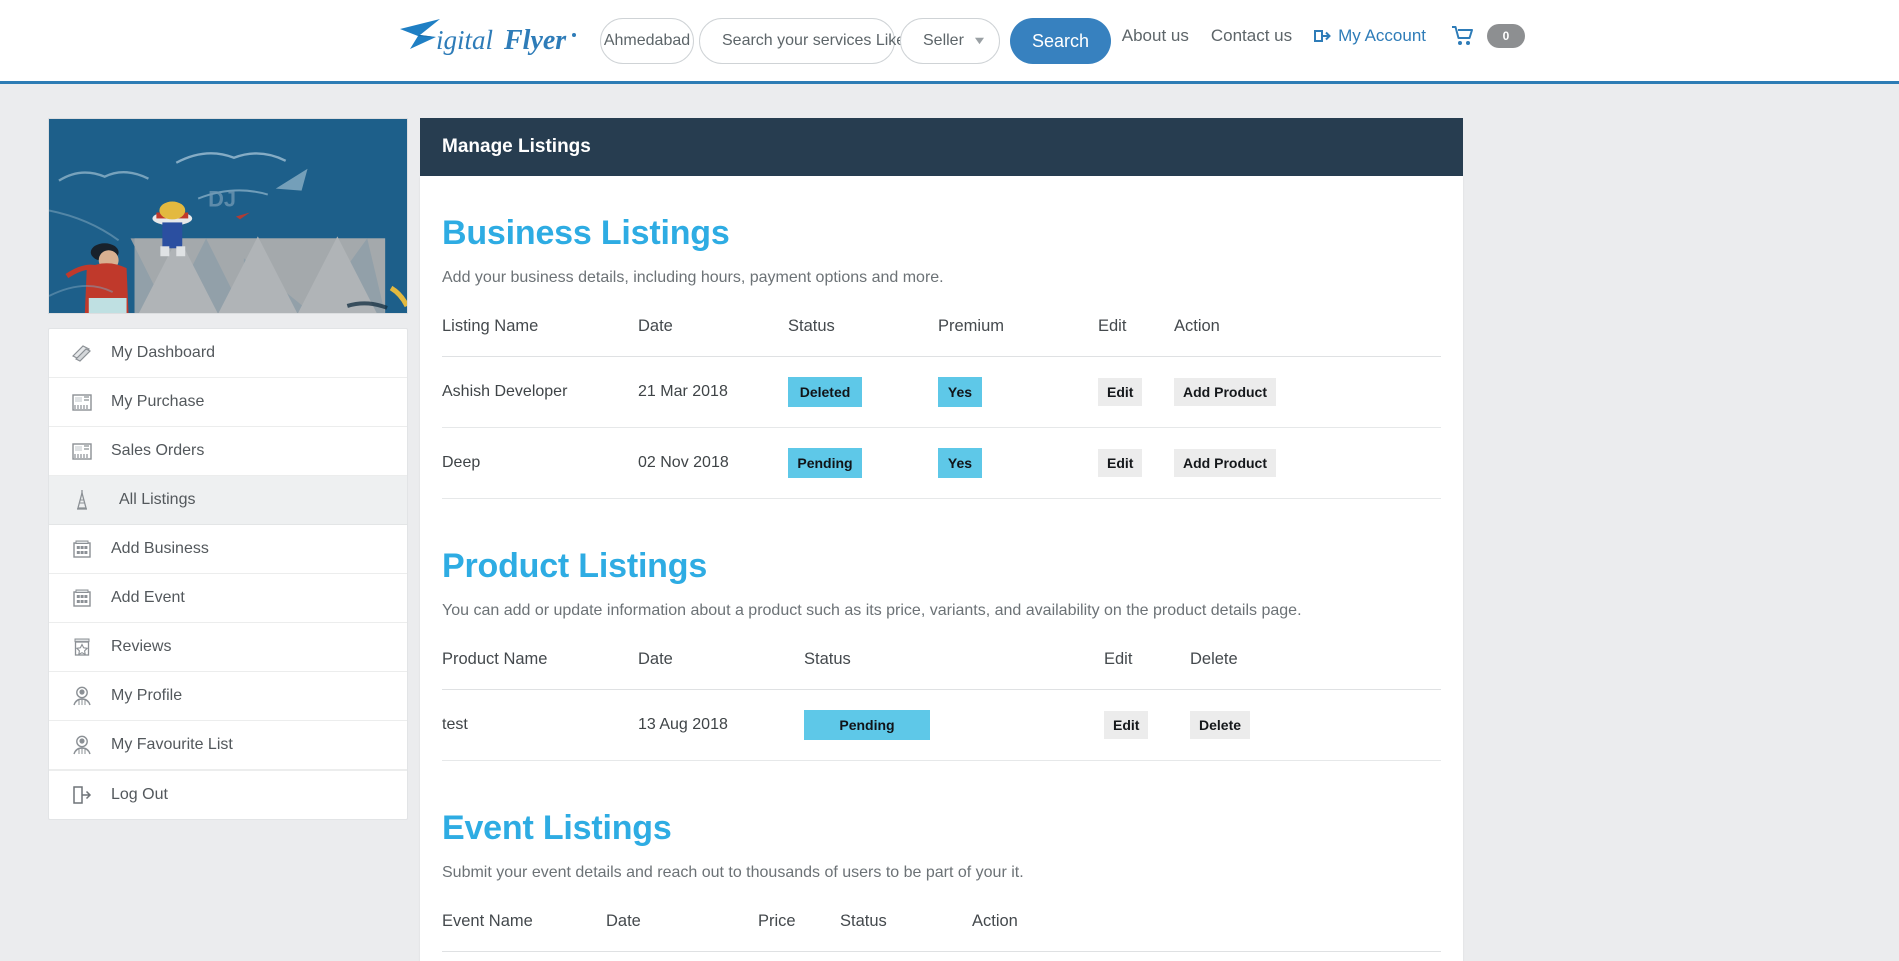 The width and height of the screenshot is (1899, 961). I want to click on event-listings-heading: Event Listings, so click(557, 828).